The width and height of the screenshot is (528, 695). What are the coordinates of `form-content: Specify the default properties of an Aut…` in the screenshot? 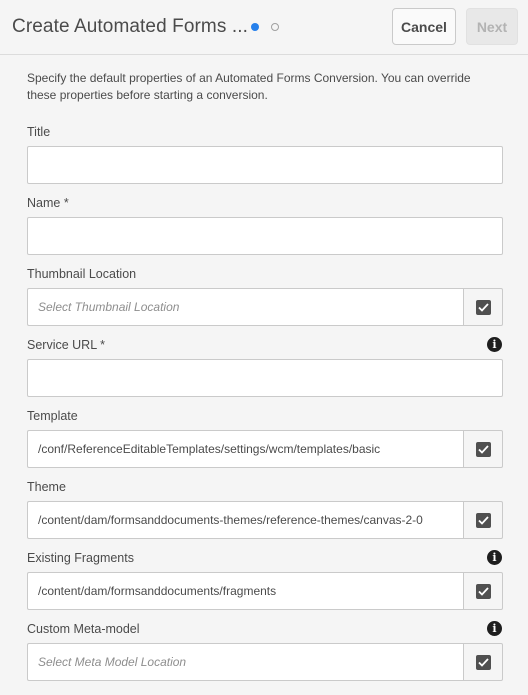 It's located at (265, 87).